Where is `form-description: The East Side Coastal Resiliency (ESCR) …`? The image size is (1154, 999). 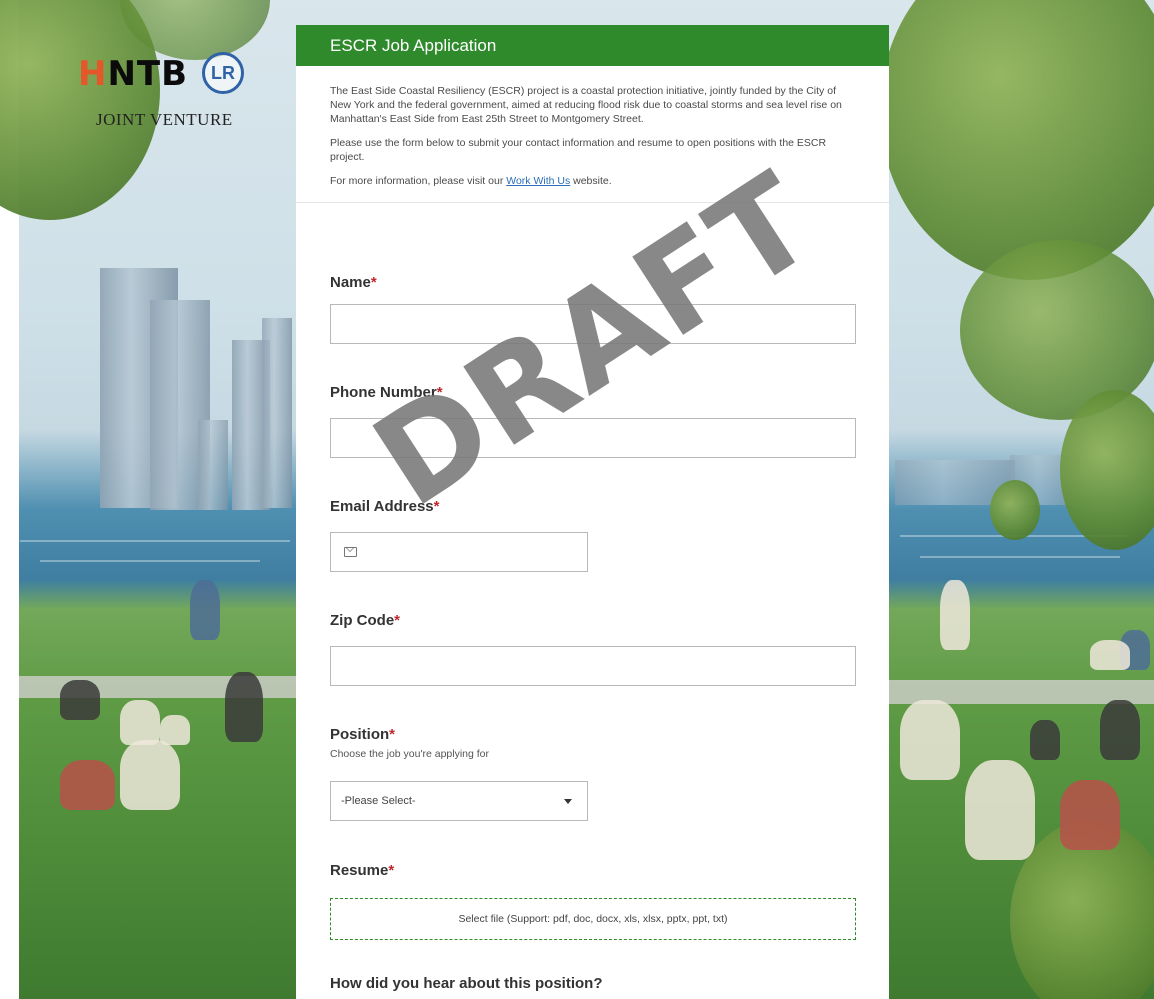
form-description: The East Side Coastal Resiliency (ESCR) … is located at coordinates (592, 134).